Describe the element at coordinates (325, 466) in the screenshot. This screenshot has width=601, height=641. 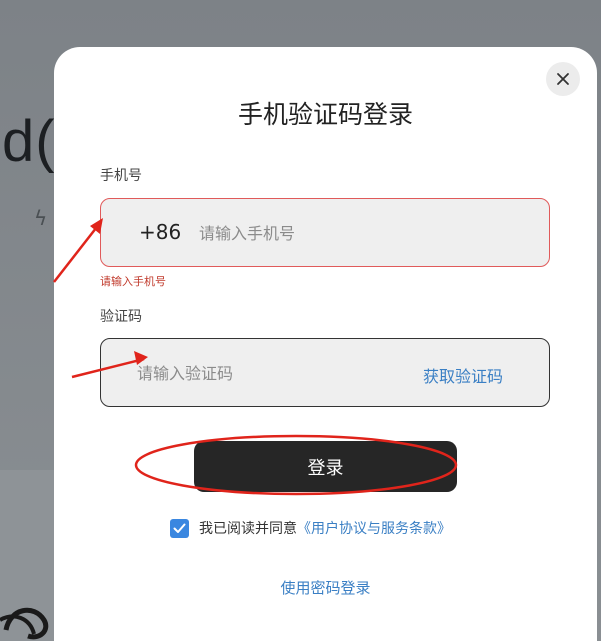
I see `login-button: 登录` at that location.